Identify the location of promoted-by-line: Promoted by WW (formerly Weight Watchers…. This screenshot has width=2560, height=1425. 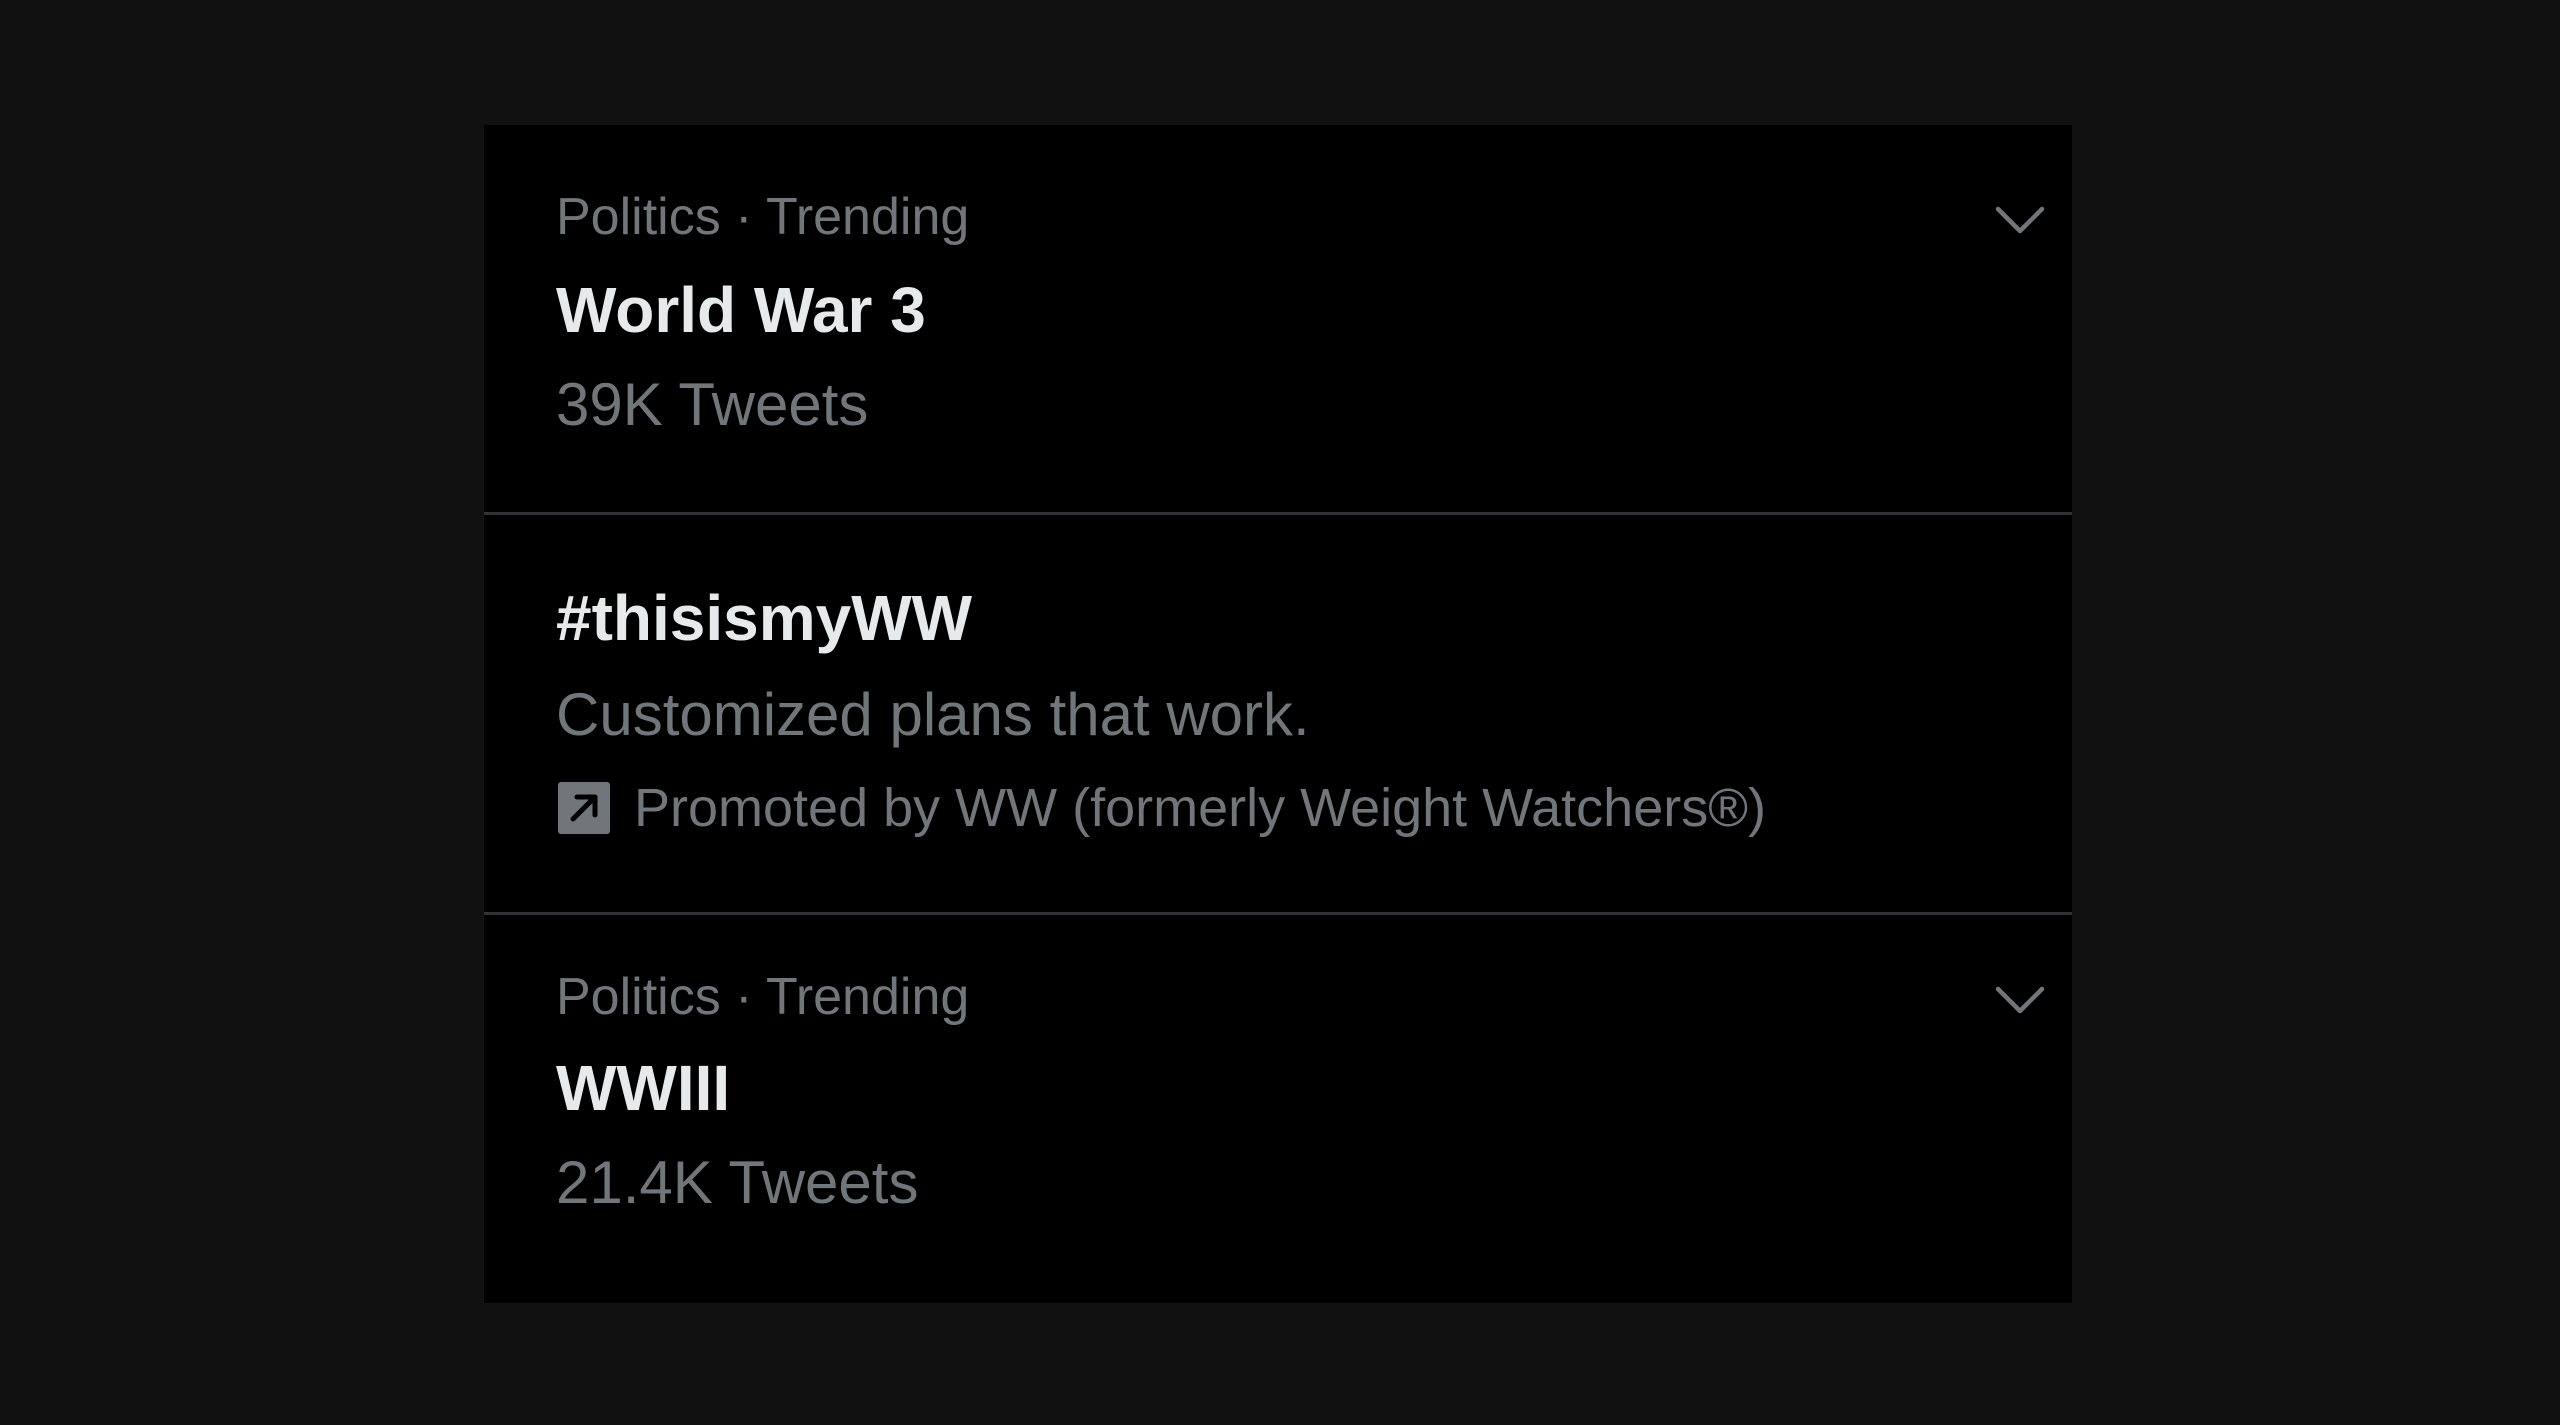
(1161, 808).